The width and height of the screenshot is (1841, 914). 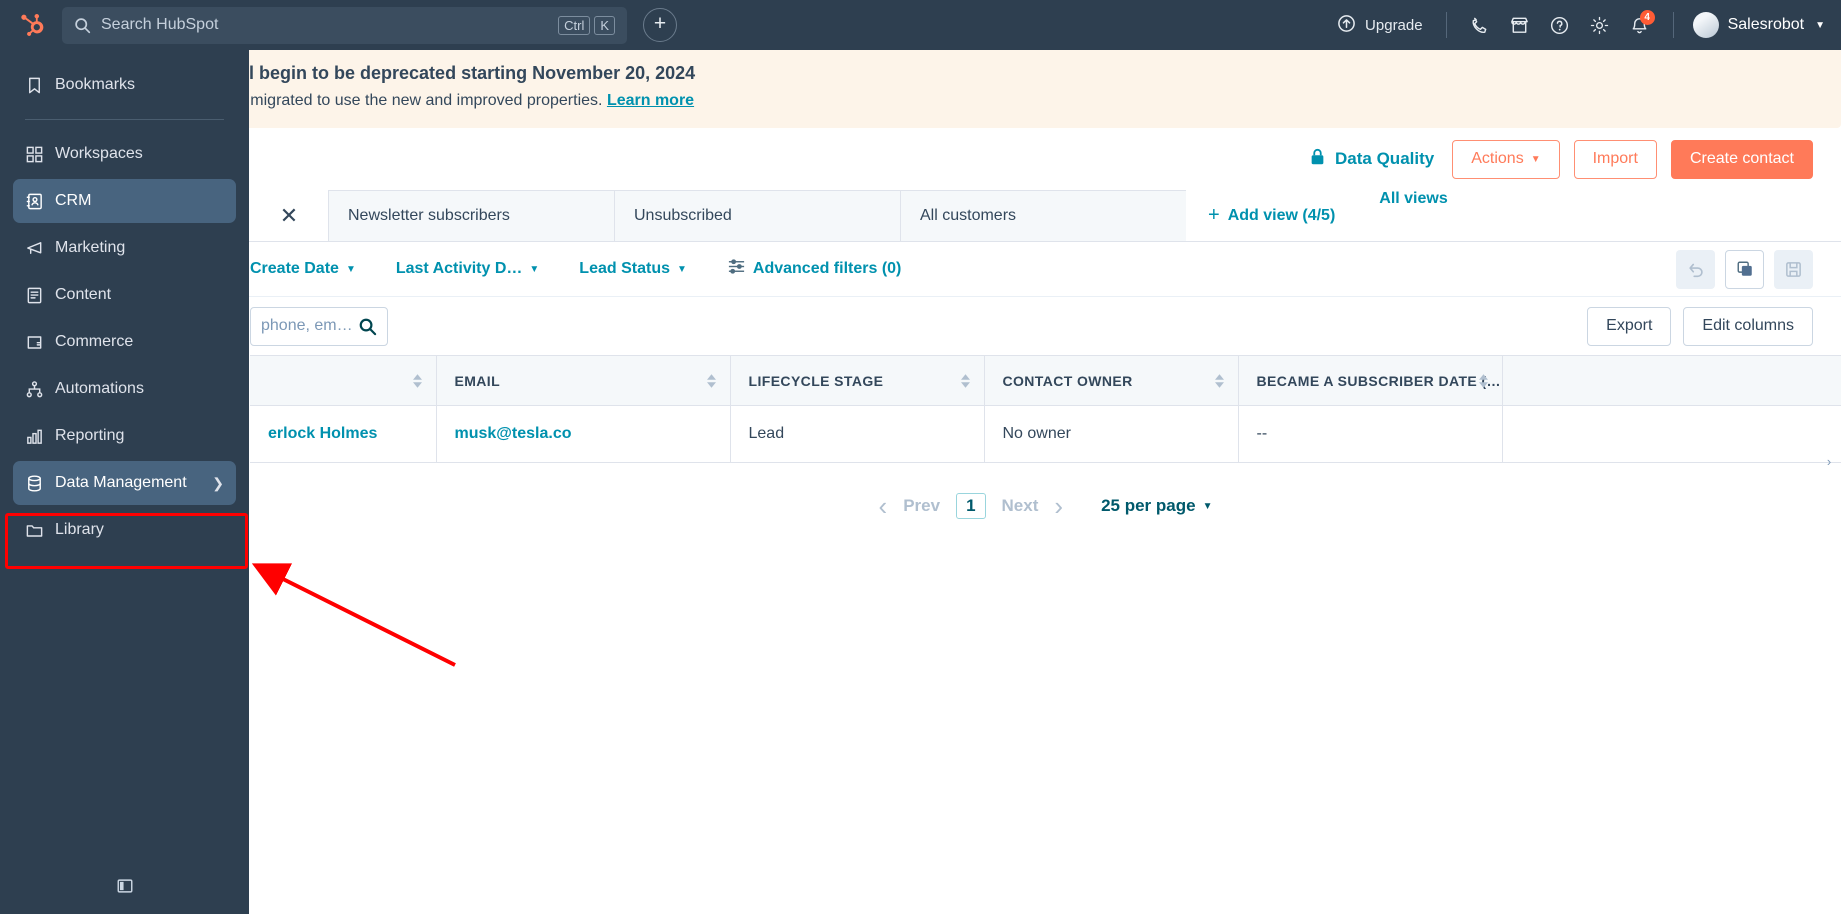 I want to click on cell-email: musk@tesla.co, so click(x=583, y=434).